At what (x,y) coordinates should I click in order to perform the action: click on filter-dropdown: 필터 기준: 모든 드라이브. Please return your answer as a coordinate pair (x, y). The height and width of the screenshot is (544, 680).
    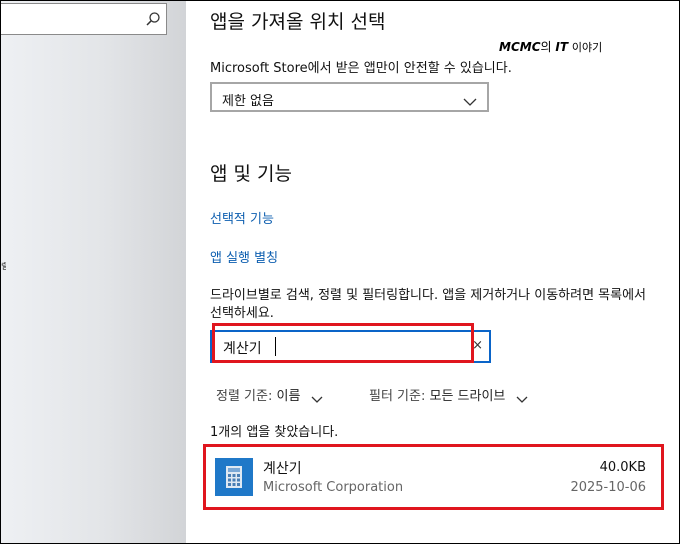
    Looking at the image, I should click on (448, 394).